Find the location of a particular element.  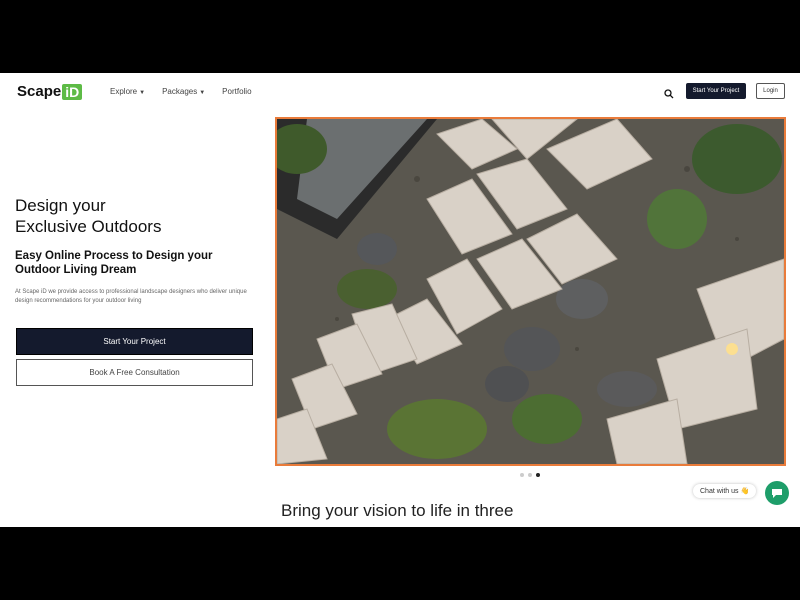

book-consultation-button: Book A Free Consultation is located at coordinates (134, 372).